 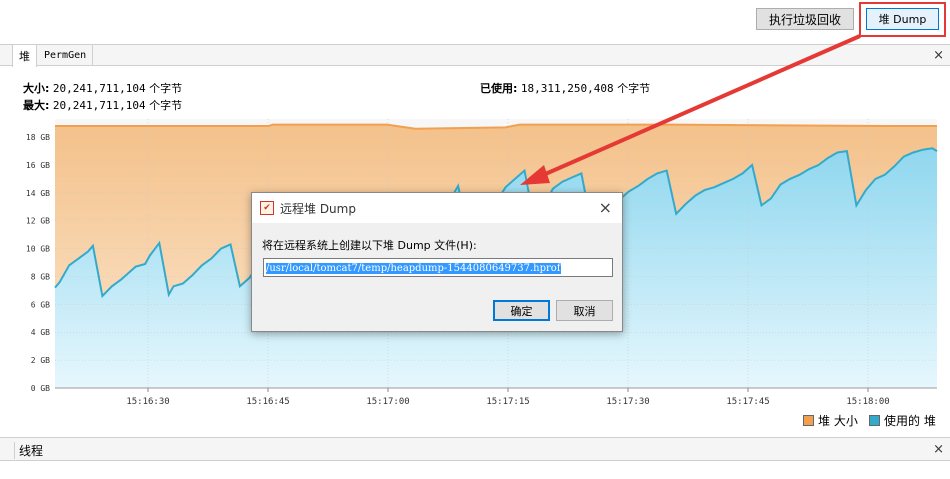 I want to click on y-tick-label: 2 GB, so click(x=40, y=360).